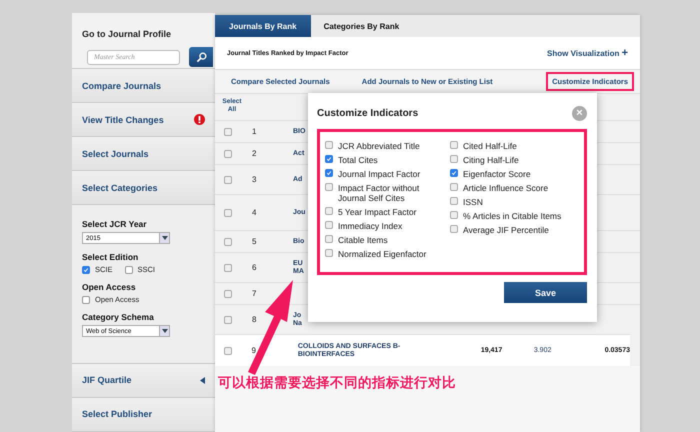  I want to click on option-label: Immediacy Index, so click(370, 226).